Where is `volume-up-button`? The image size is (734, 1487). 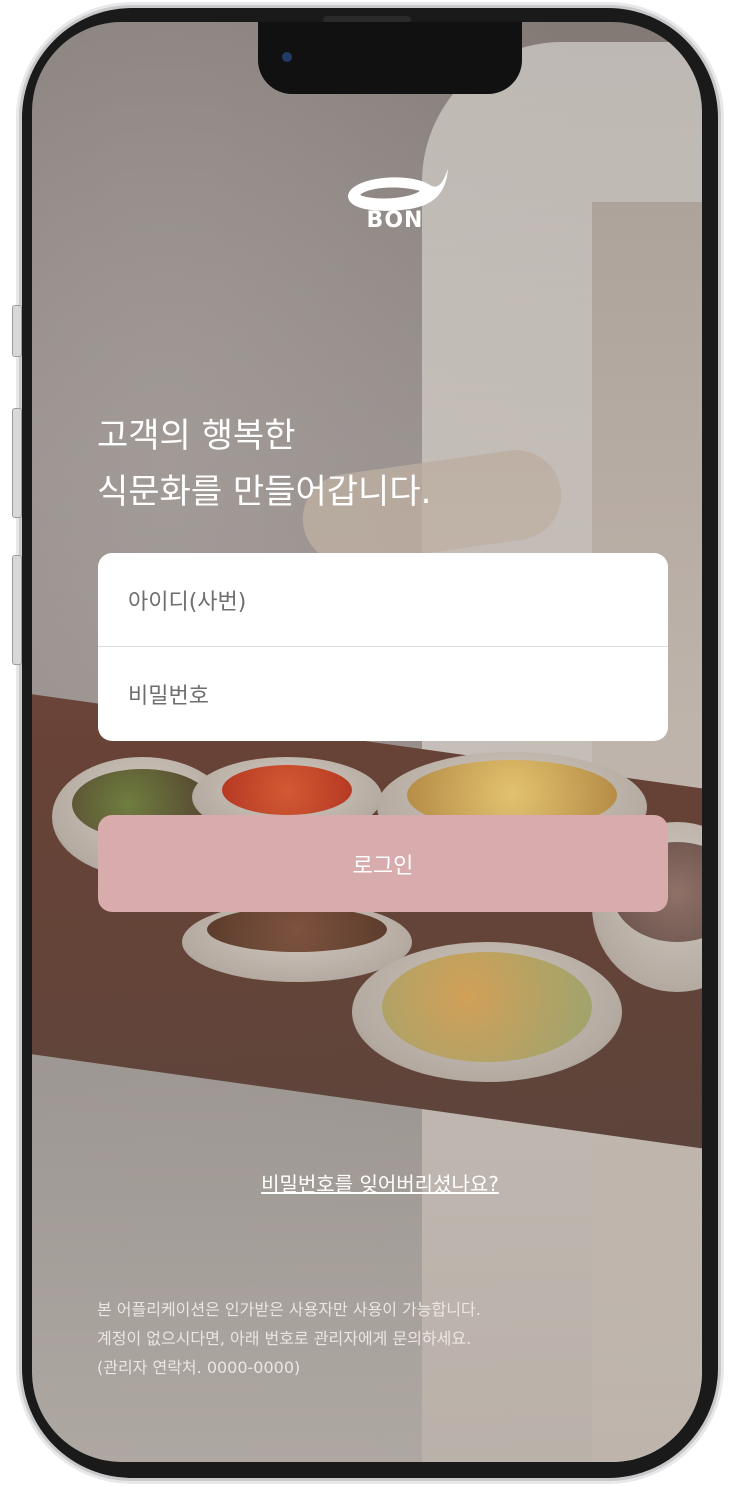
volume-up-button is located at coordinates (17, 463).